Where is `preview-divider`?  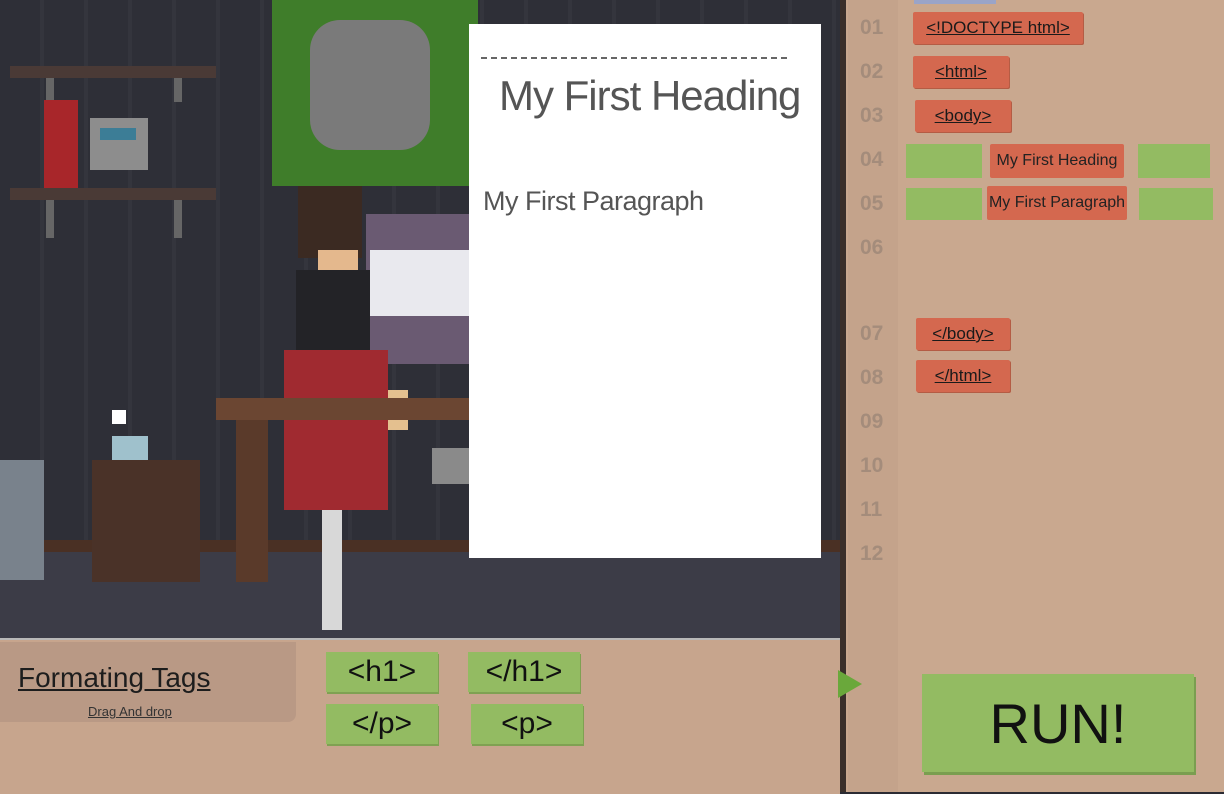 preview-divider is located at coordinates (634, 58).